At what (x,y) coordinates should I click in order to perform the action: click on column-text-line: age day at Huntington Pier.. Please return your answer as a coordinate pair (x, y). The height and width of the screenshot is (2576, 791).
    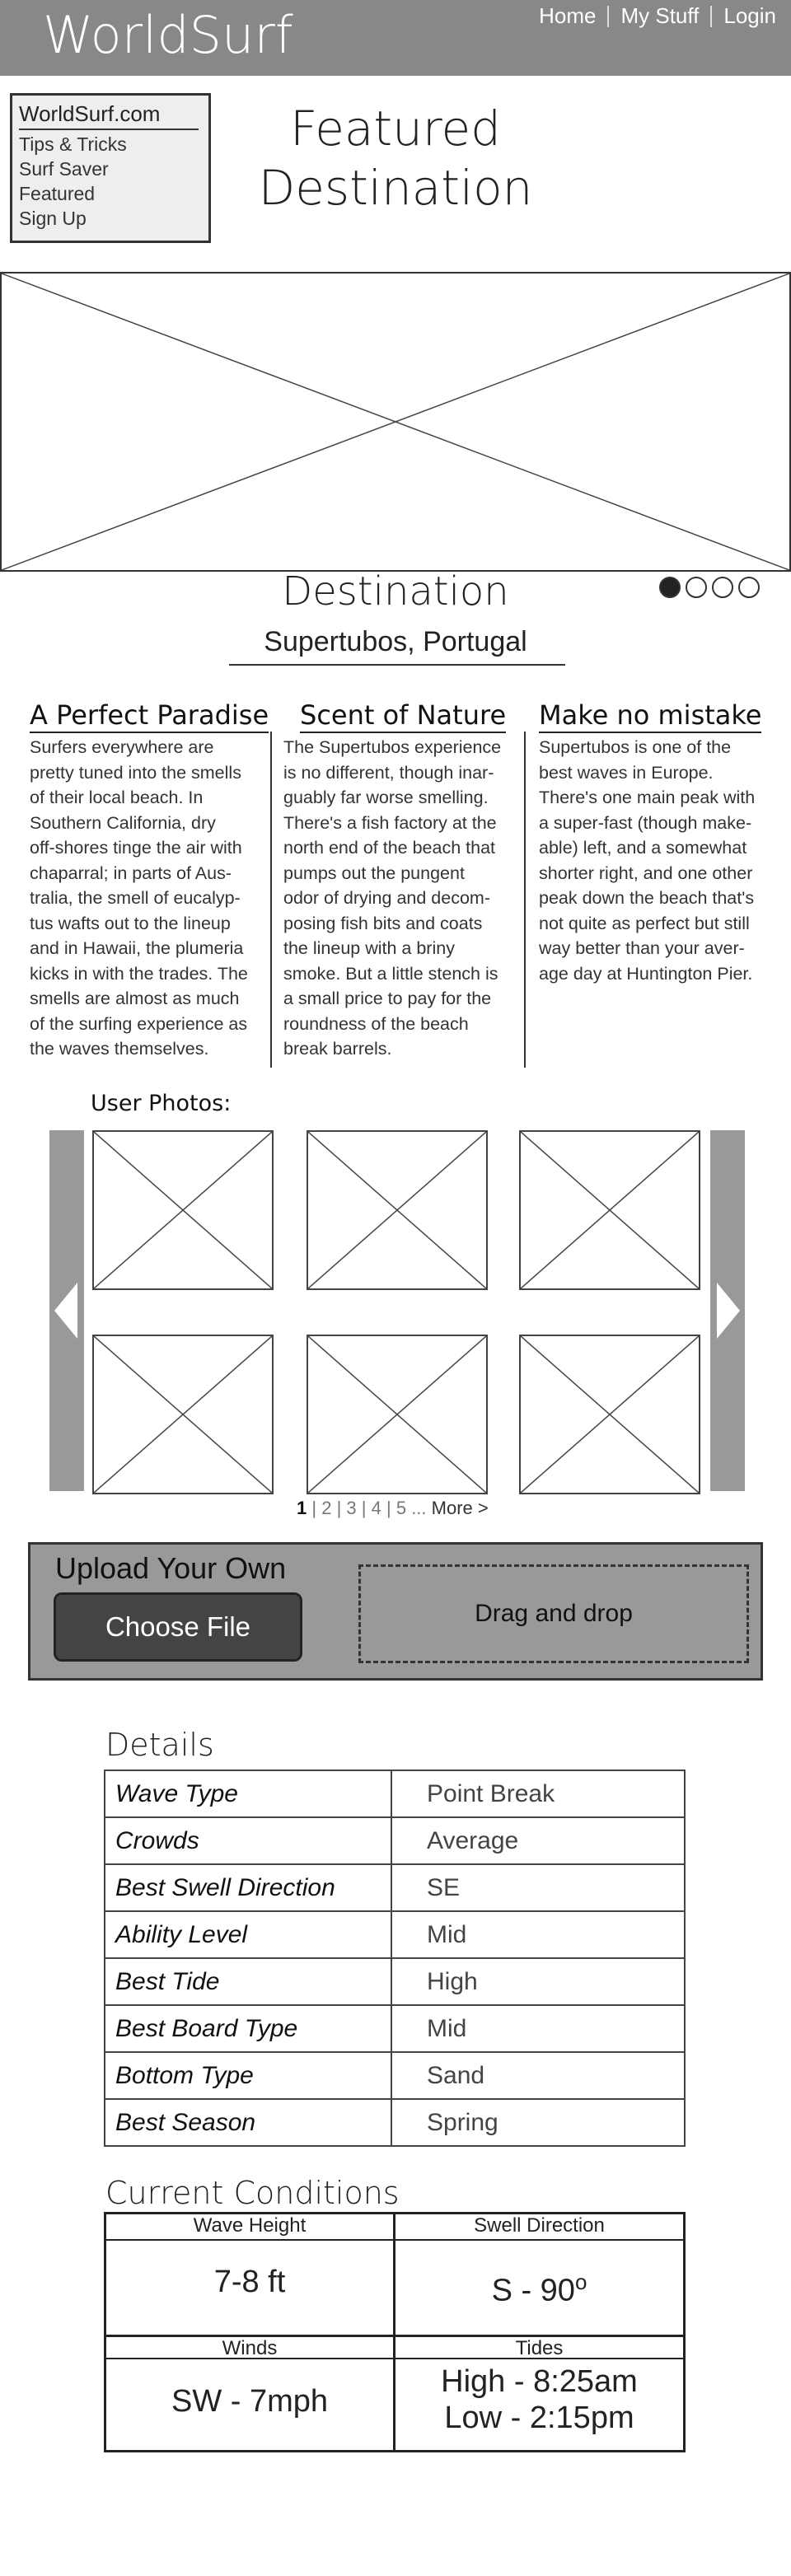
    Looking at the image, I should click on (646, 973).